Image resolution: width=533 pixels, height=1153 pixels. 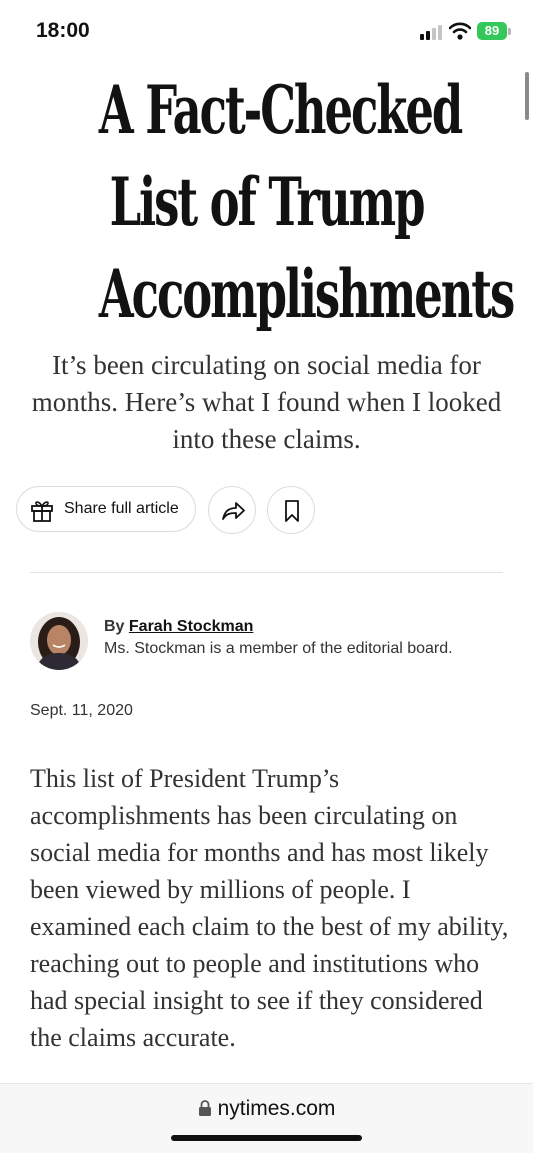 What do you see at coordinates (527, 96) in the screenshot?
I see `scroll-indicator` at bounding box center [527, 96].